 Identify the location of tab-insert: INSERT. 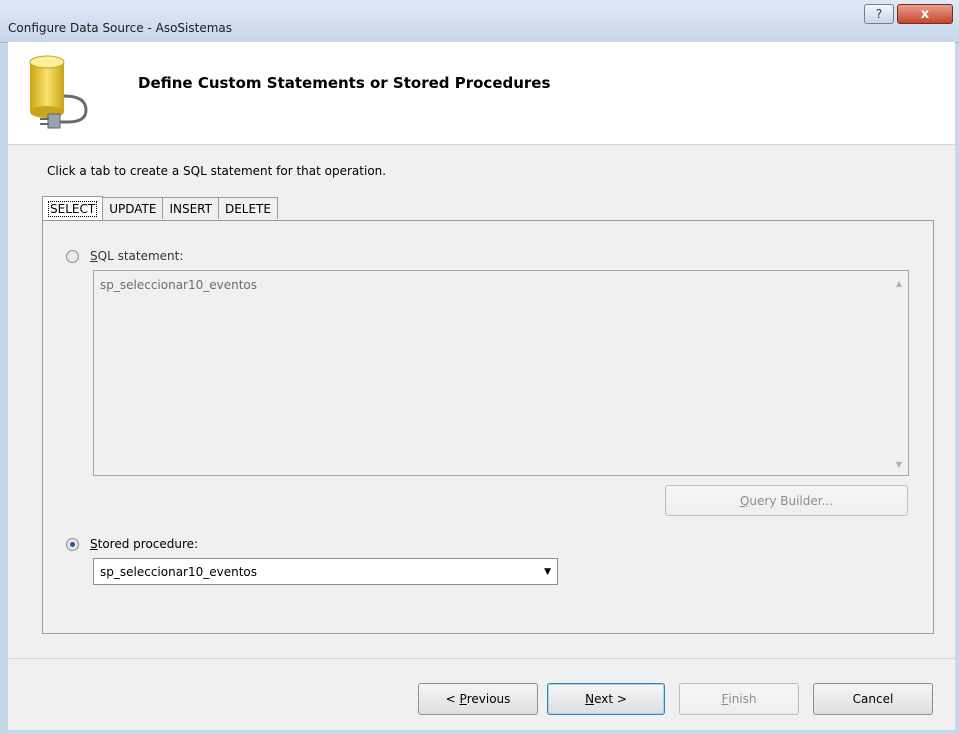
(190, 208).